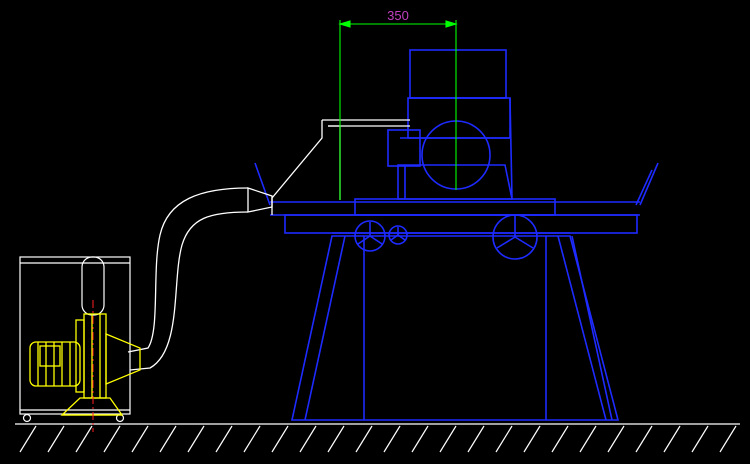 This screenshot has width=750, height=464. Describe the element at coordinates (344, 24) in the screenshot. I see `dimension-arrow-left` at that location.